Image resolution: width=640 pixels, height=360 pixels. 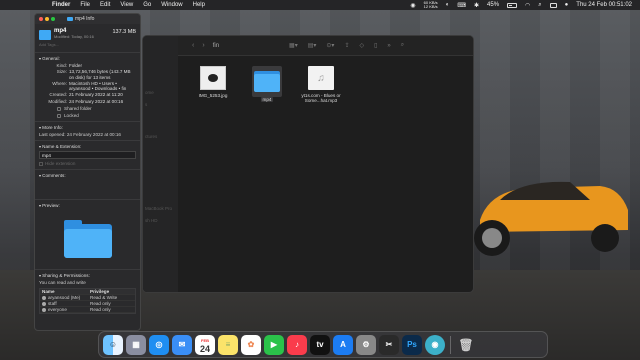 I want to click on network-speed: 60 KB/s 12 KB/s, so click(x=431, y=5).